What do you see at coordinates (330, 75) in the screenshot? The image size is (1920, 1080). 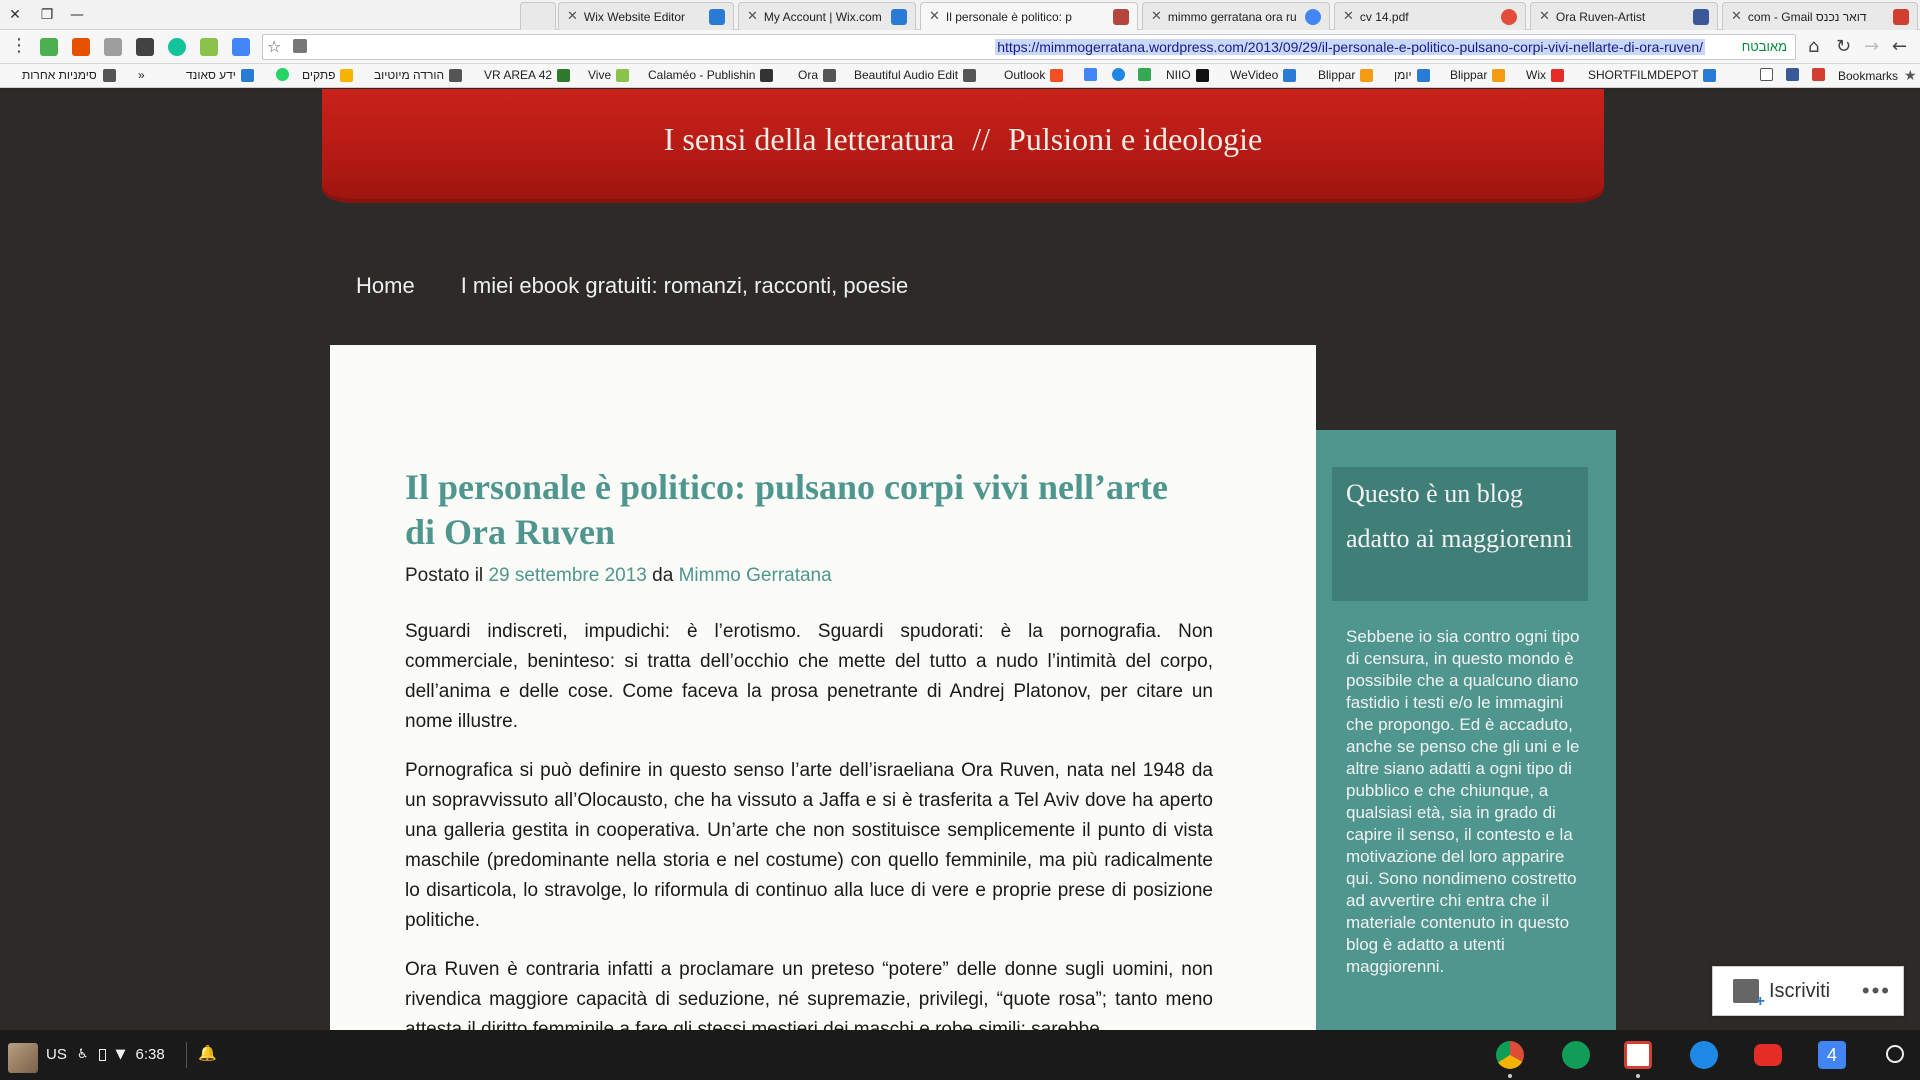 I see `bookmark-item: פתקים` at bounding box center [330, 75].